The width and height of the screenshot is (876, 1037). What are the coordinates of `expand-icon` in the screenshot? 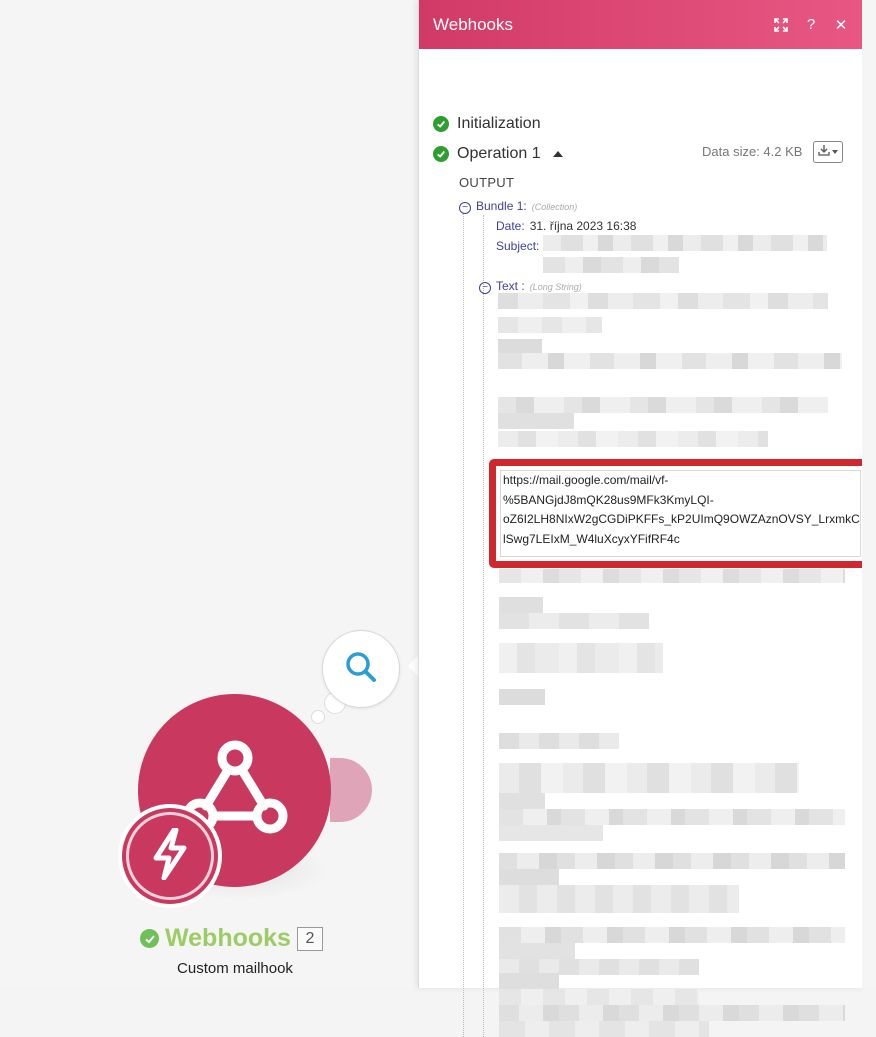 It's located at (781, 25).